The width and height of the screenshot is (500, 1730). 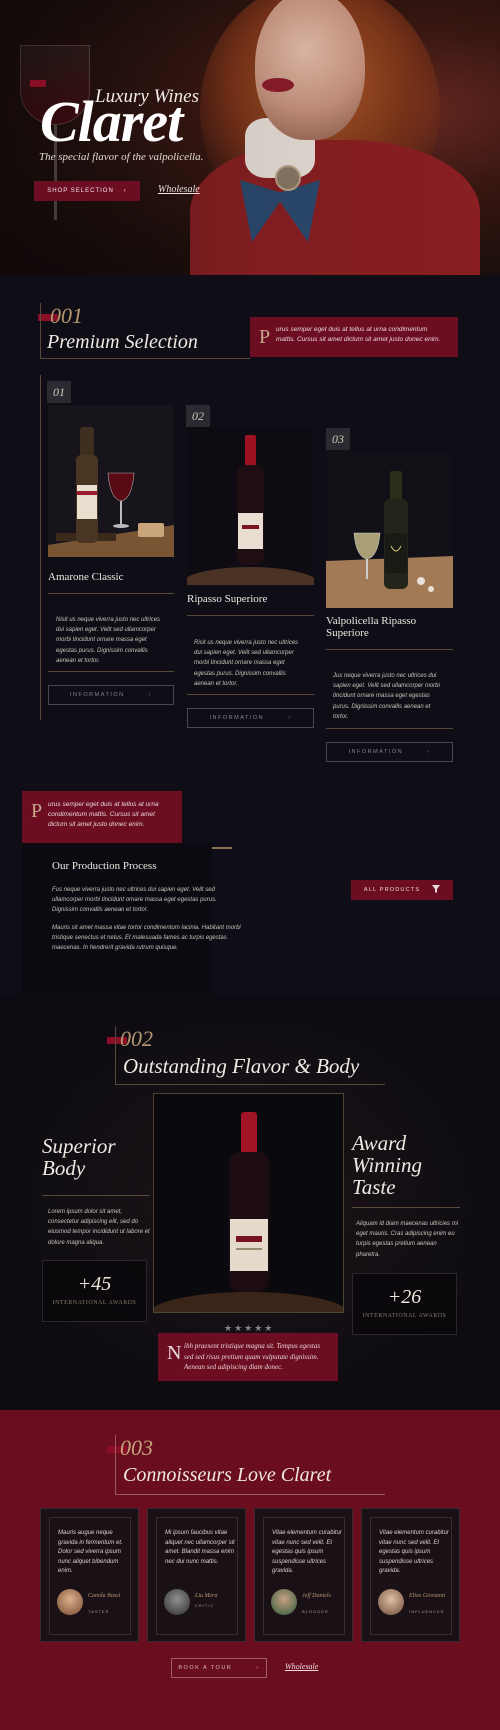 What do you see at coordinates (198, 416) in the screenshot?
I see `card-number: 02` at bounding box center [198, 416].